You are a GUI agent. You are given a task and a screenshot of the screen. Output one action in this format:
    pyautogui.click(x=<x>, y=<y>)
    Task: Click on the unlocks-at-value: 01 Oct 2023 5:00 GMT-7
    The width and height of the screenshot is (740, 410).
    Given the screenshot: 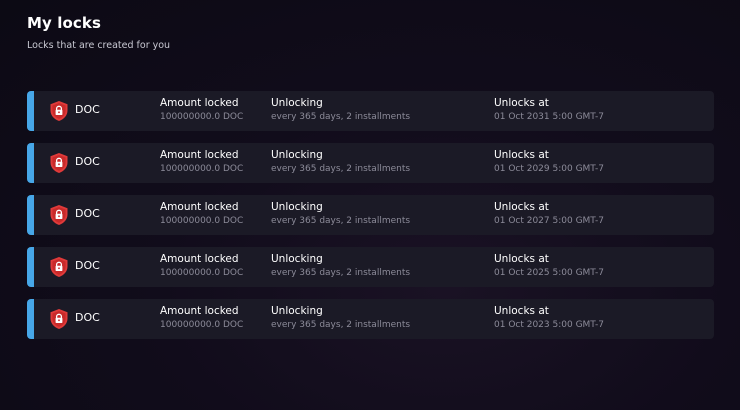 What is the action you would take?
    pyautogui.click(x=549, y=325)
    